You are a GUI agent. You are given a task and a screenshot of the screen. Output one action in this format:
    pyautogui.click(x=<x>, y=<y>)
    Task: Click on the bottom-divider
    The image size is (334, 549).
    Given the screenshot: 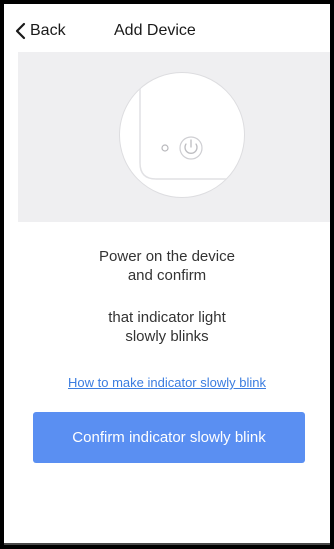 What is the action you would take?
    pyautogui.click(x=167, y=544)
    